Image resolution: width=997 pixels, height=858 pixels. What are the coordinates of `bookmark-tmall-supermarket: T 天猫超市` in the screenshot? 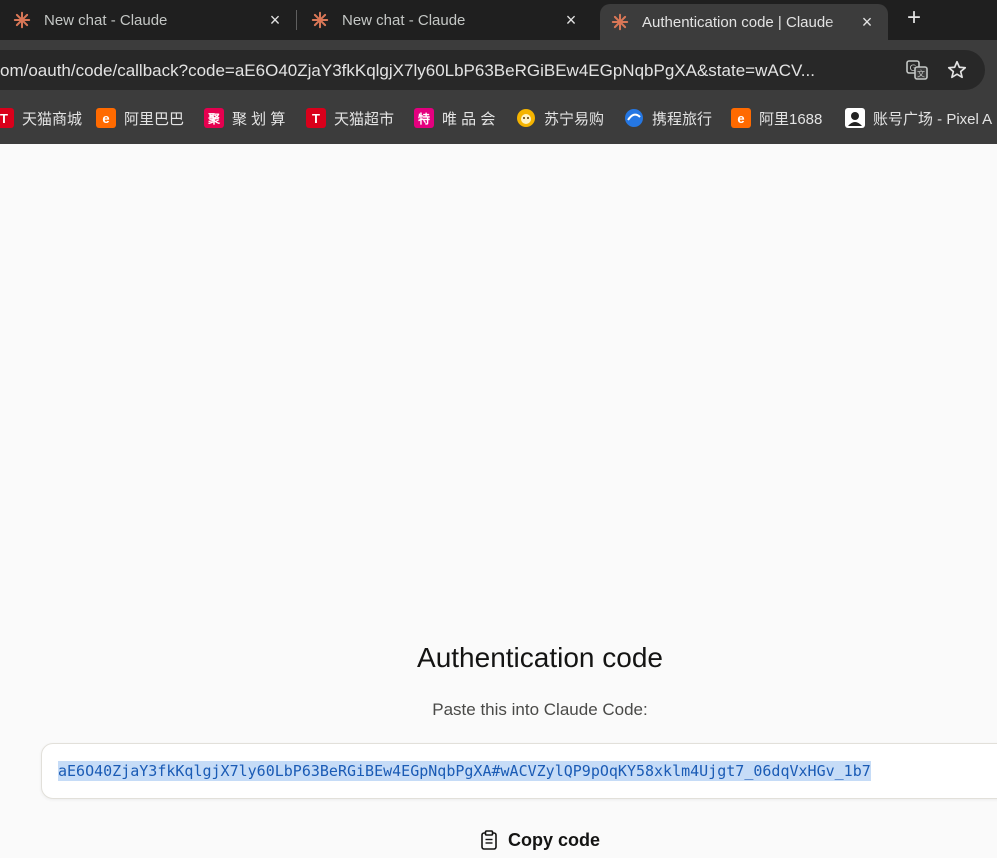 It's located at (350, 118).